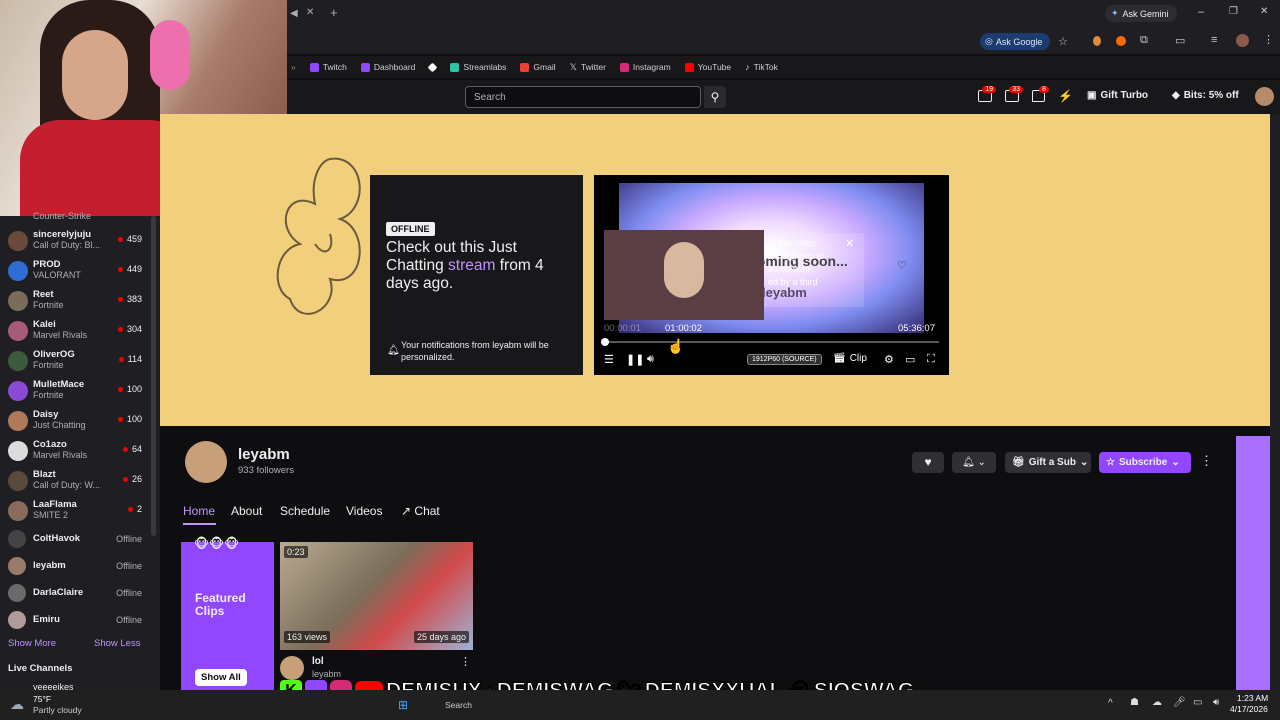 Image resolution: width=1280 pixels, height=720 pixels. Describe the element at coordinates (1015, 41) in the screenshot. I see `ask-google-button: ◎ Ask Google` at that location.